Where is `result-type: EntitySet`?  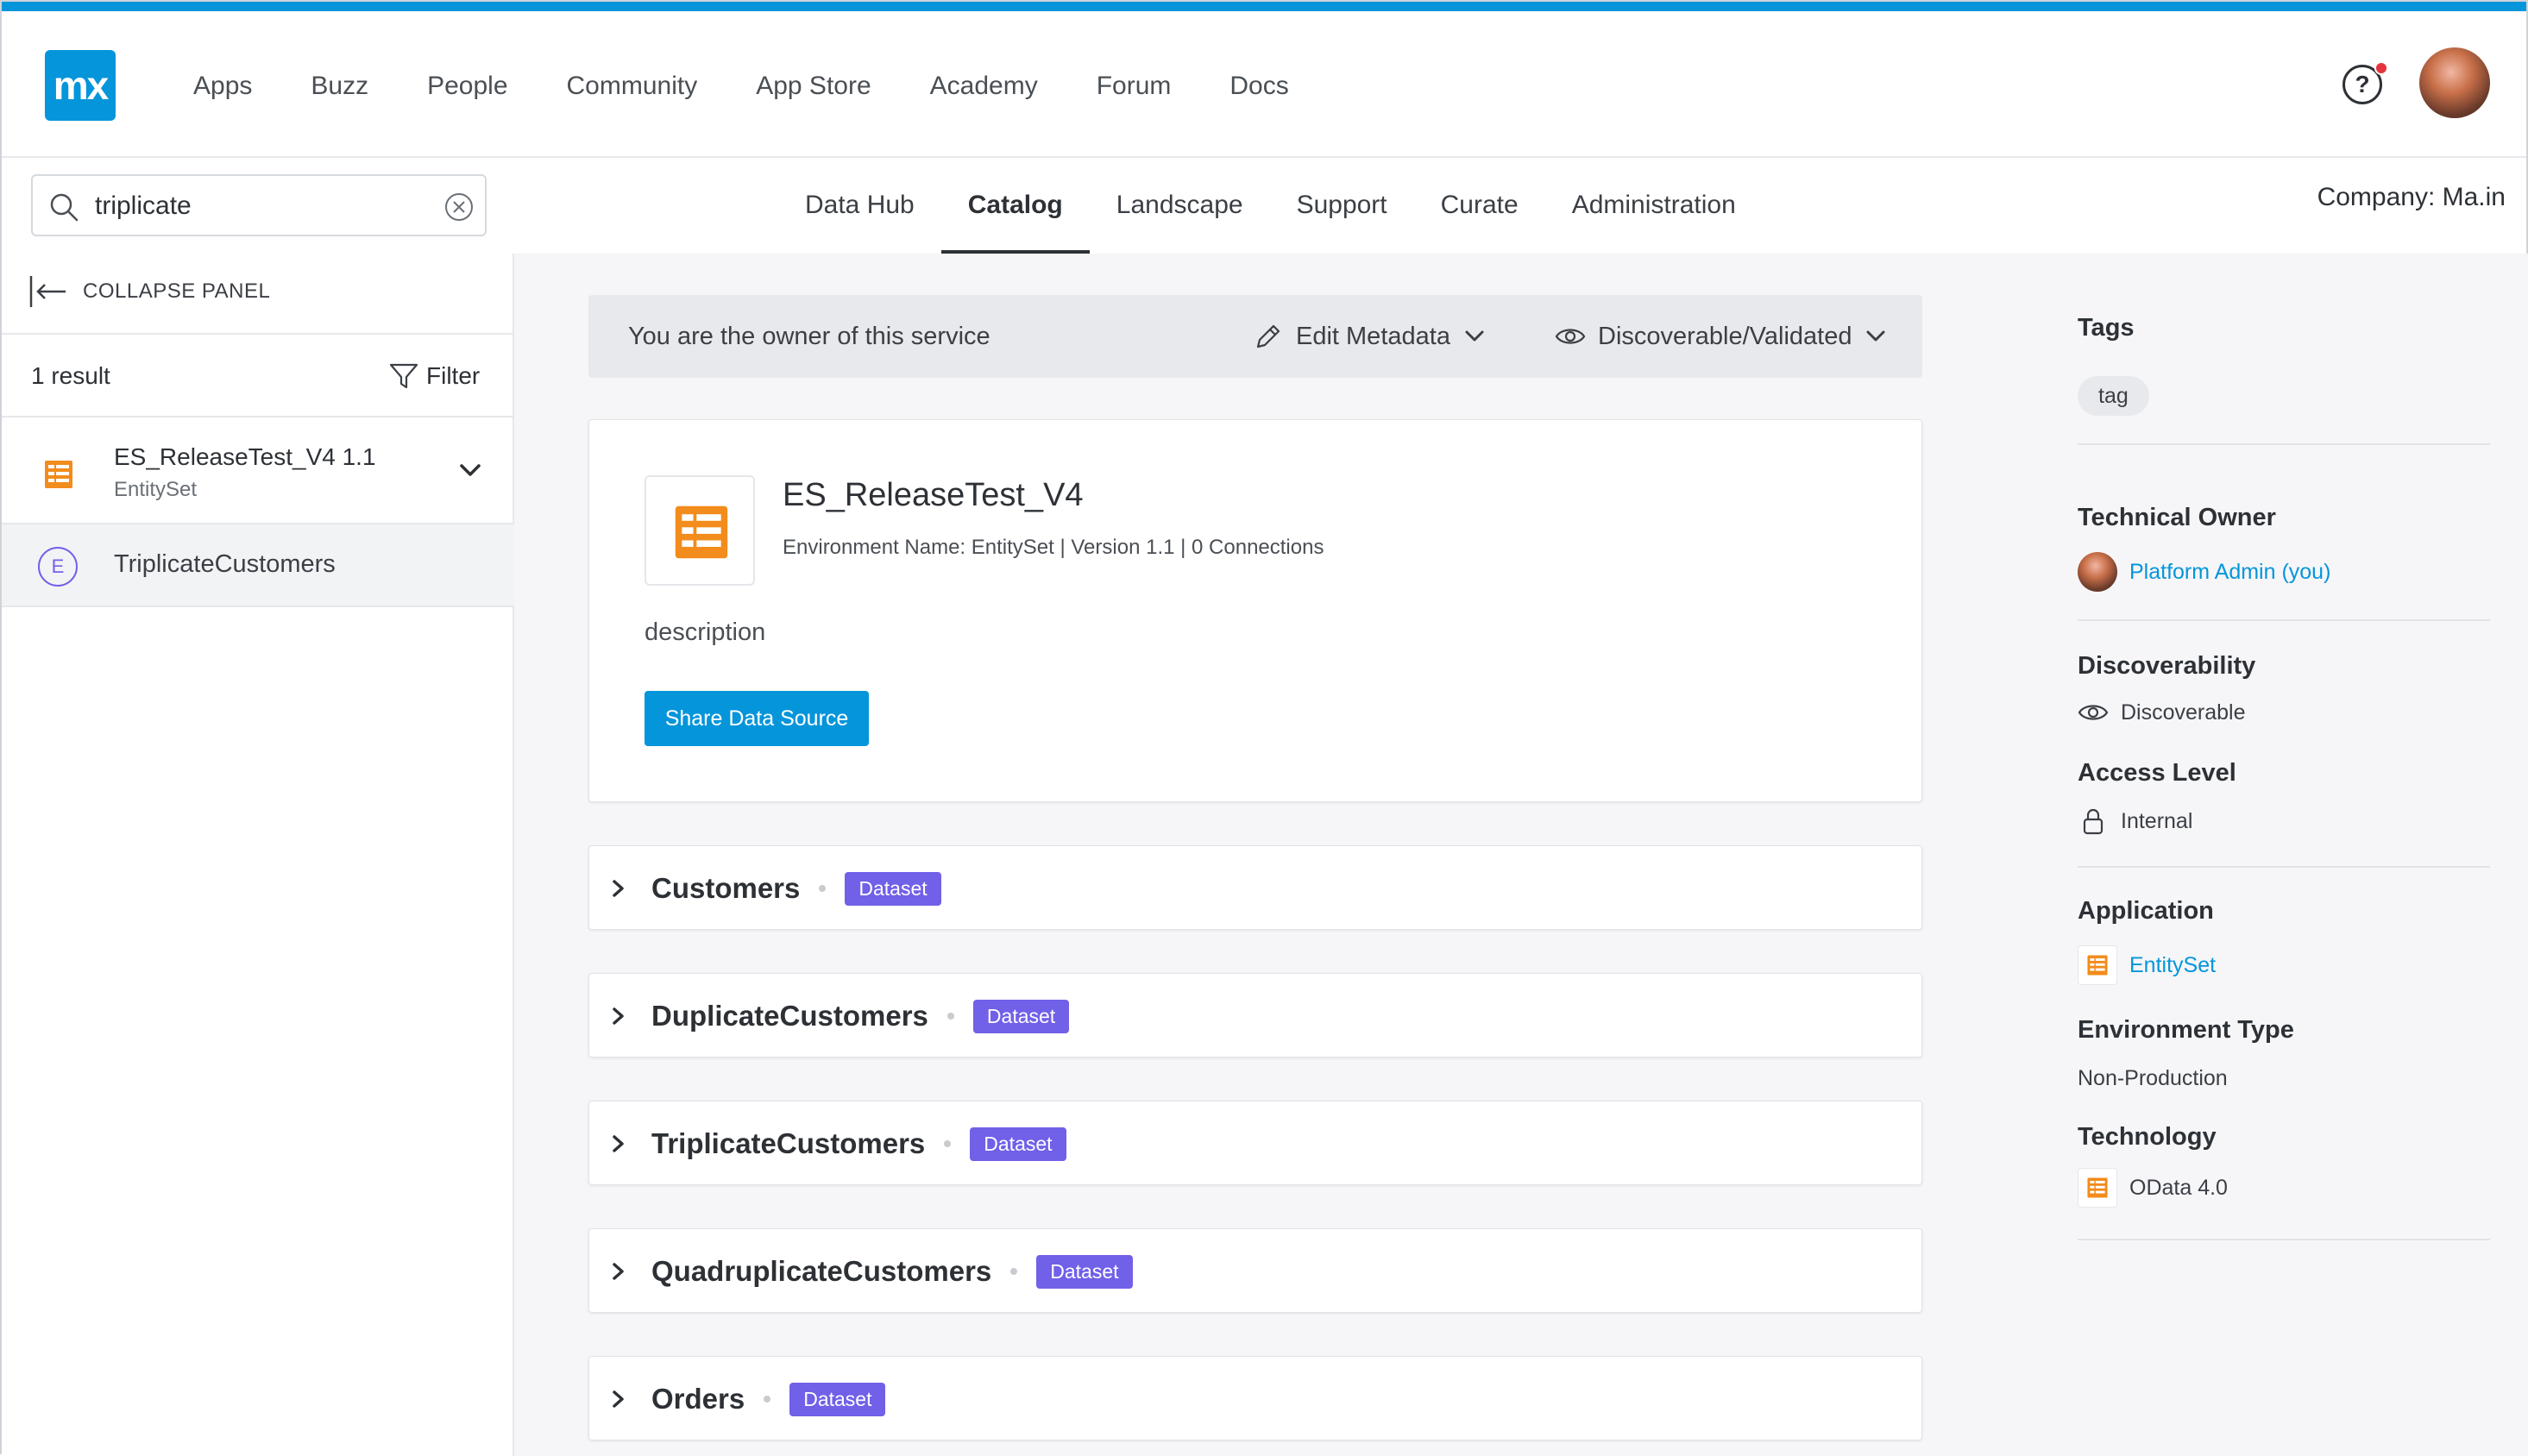
result-type: EntitySet is located at coordinates (156, 490).